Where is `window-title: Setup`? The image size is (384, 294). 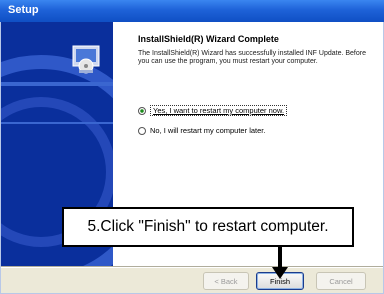 window-title: Setup is located at coordinates (23, 10).